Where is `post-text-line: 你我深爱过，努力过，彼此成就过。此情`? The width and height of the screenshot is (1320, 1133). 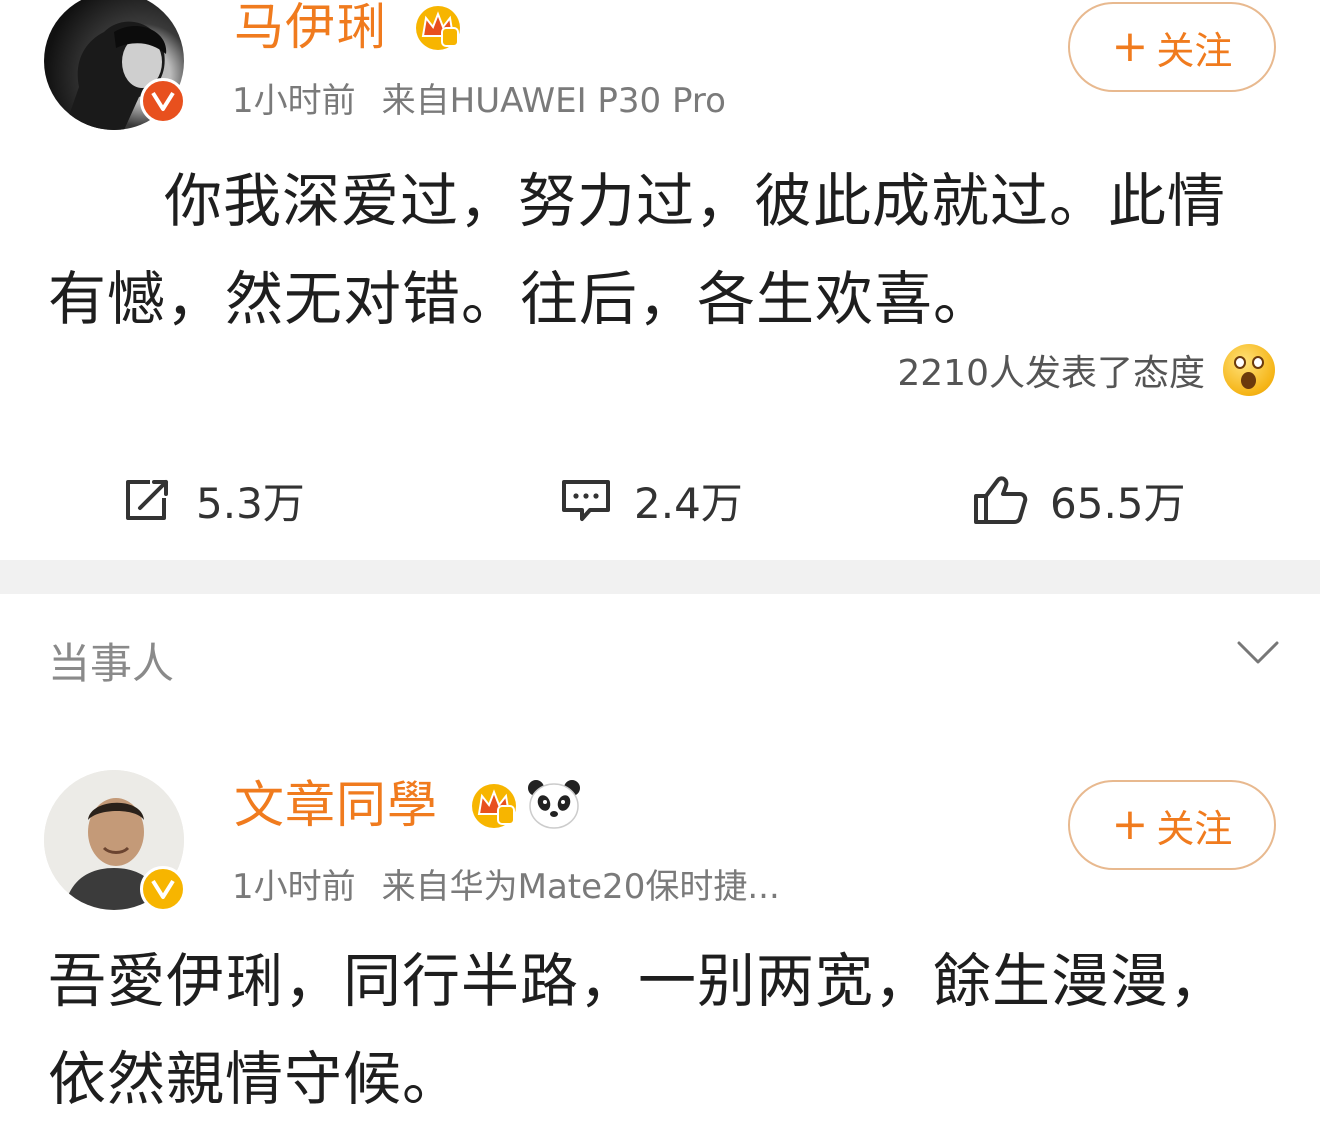 post-text-line: 你我深爱过，努力过，彼此成就过。此情 is located at coordinates (695, 201).